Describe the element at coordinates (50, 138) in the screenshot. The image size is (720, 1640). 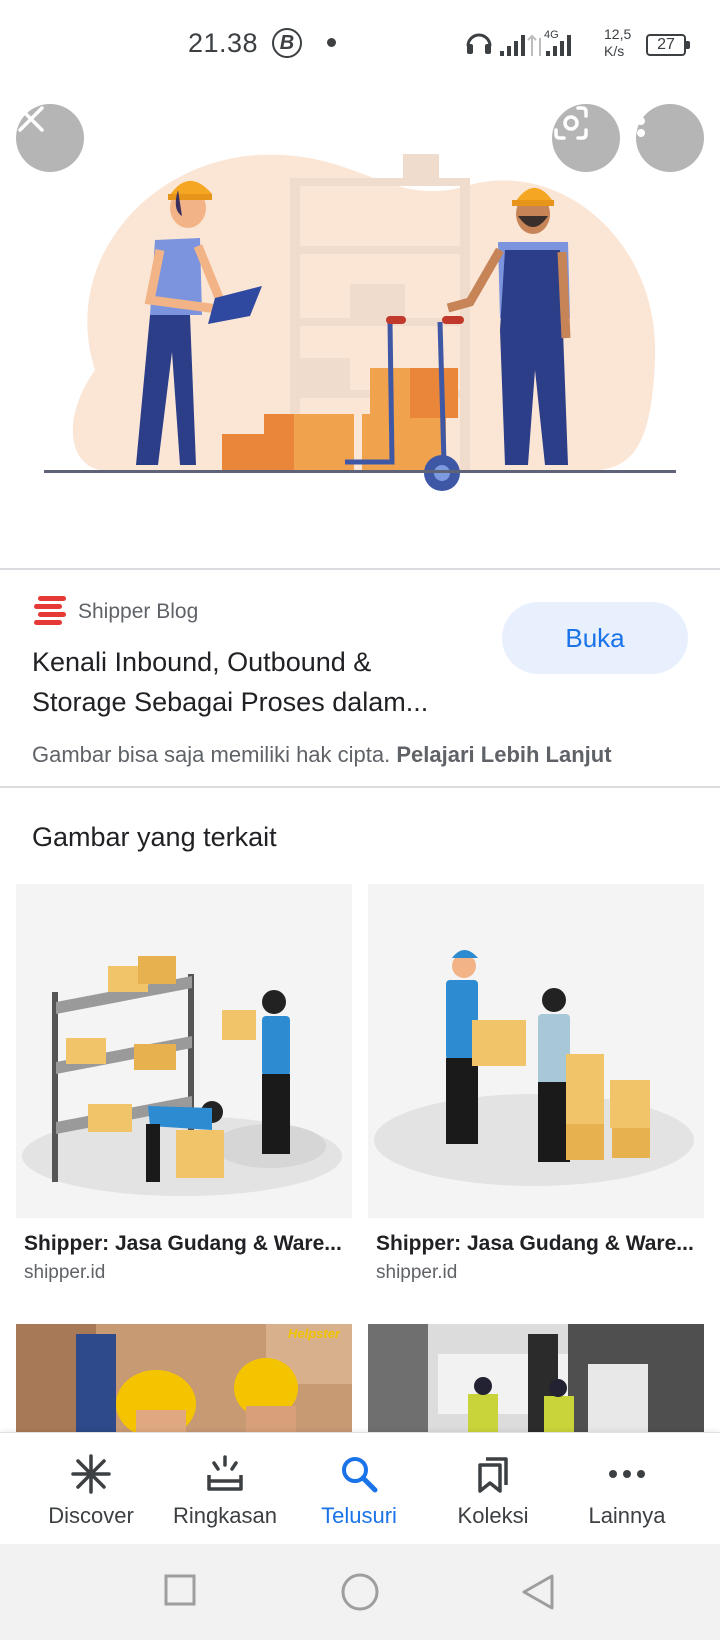
I see `close-button` at that location.